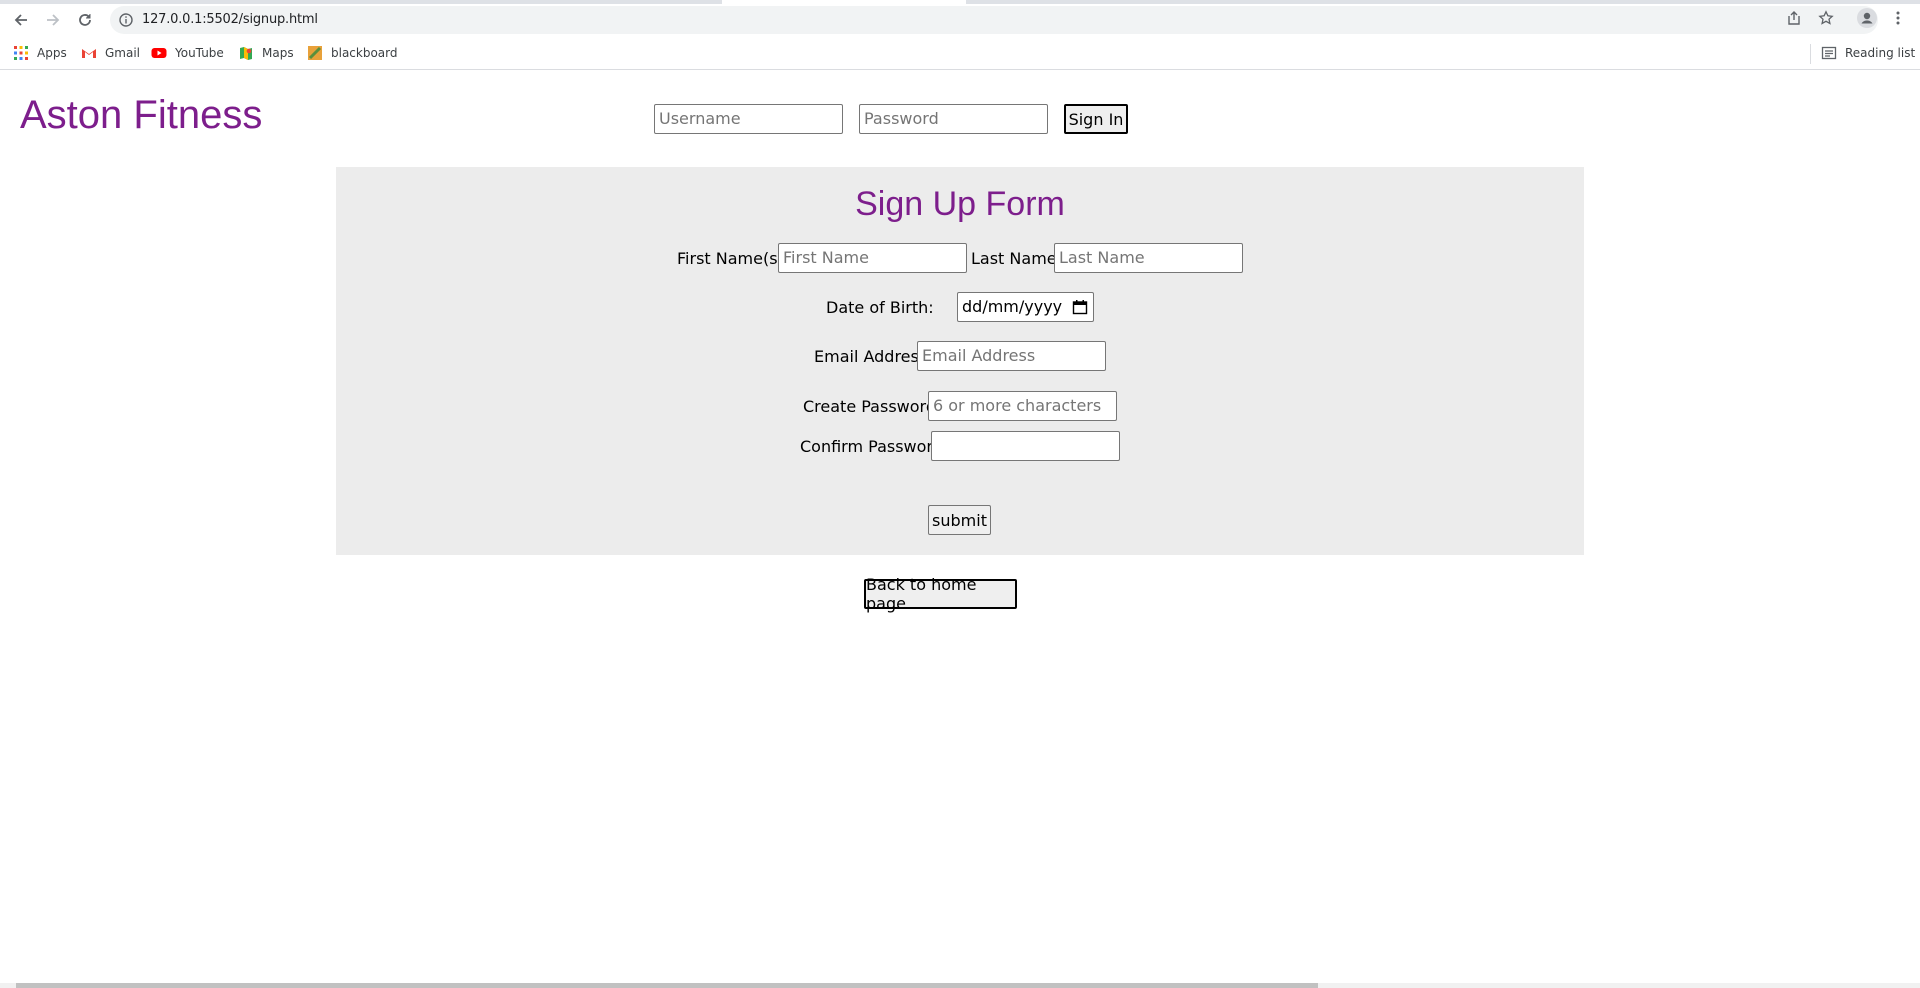 The width and height of the screenshot is (1920, 988). I want to click on bookmark-gmail: Gmail, so click(110, 53).